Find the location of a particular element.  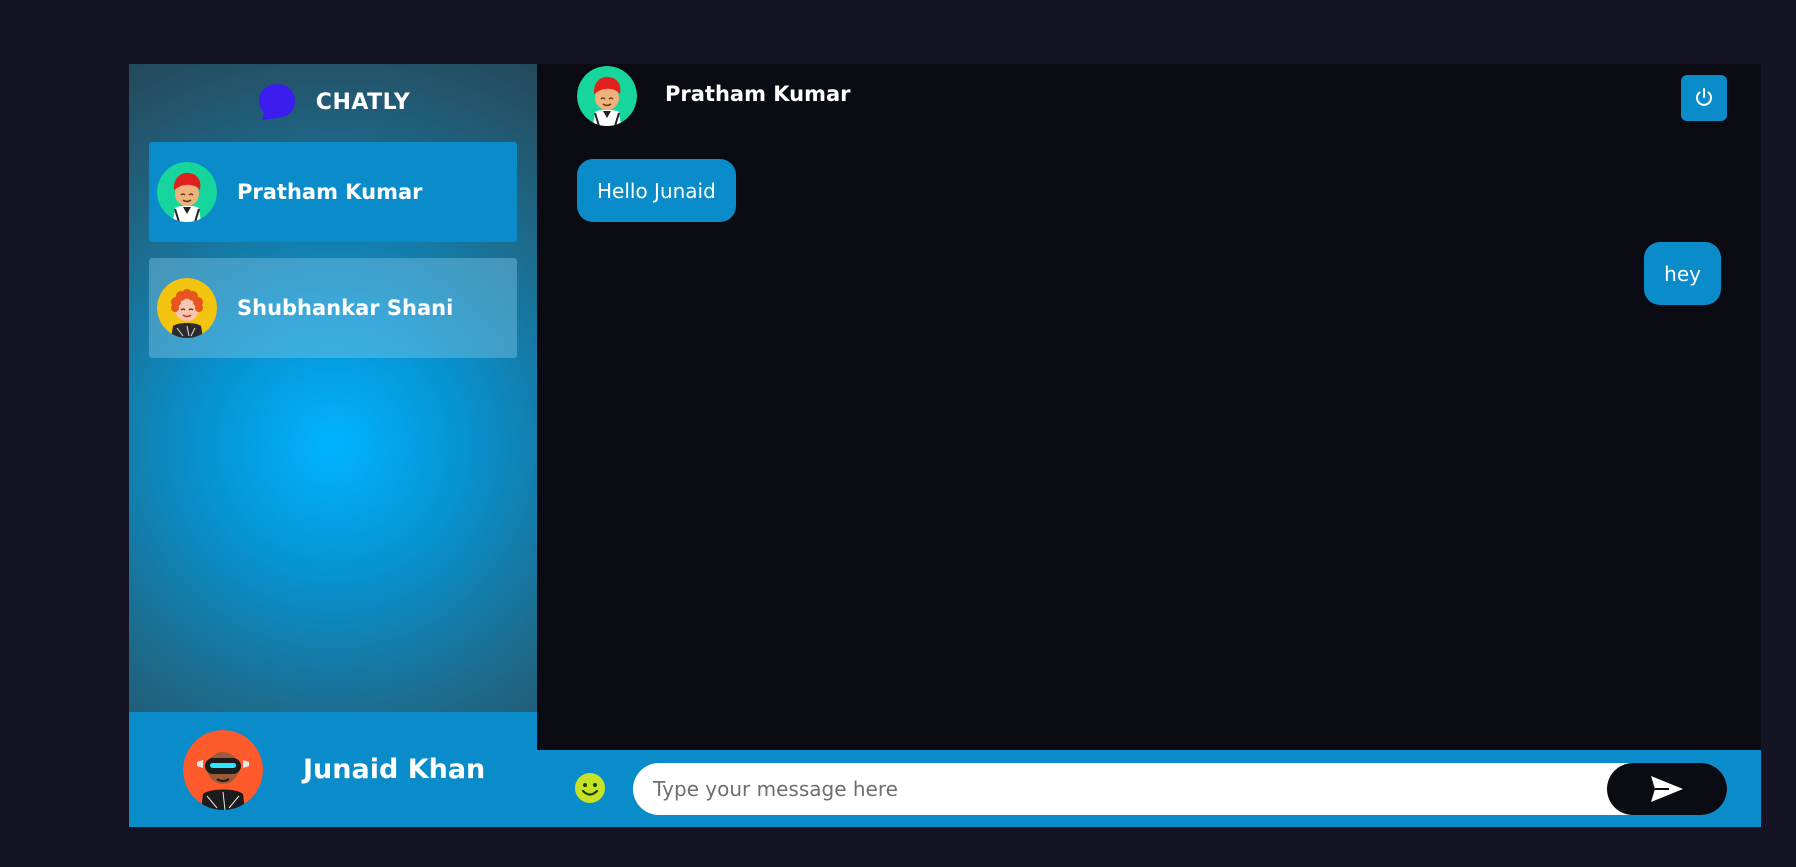

contact-name: Pratham Kumar is located at coordinates (330, 192).